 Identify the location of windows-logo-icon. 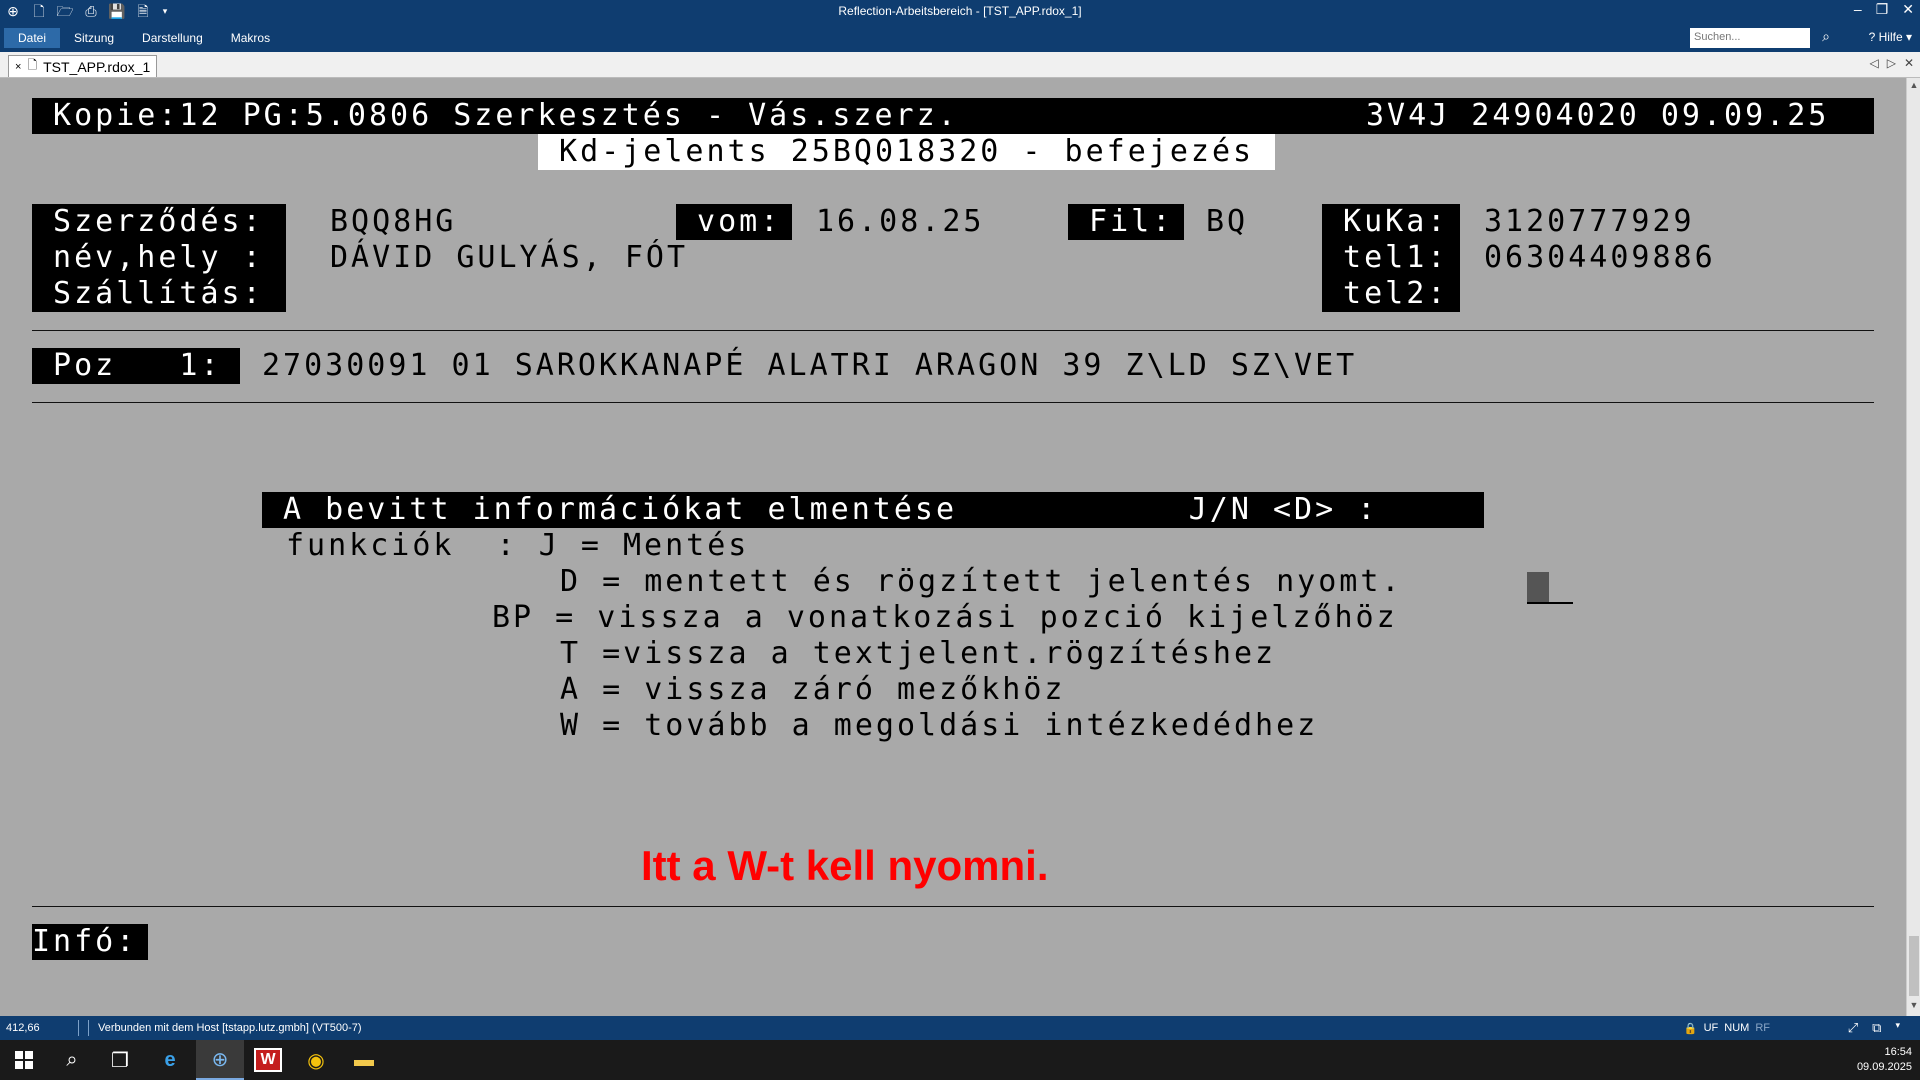
(19, 1055).